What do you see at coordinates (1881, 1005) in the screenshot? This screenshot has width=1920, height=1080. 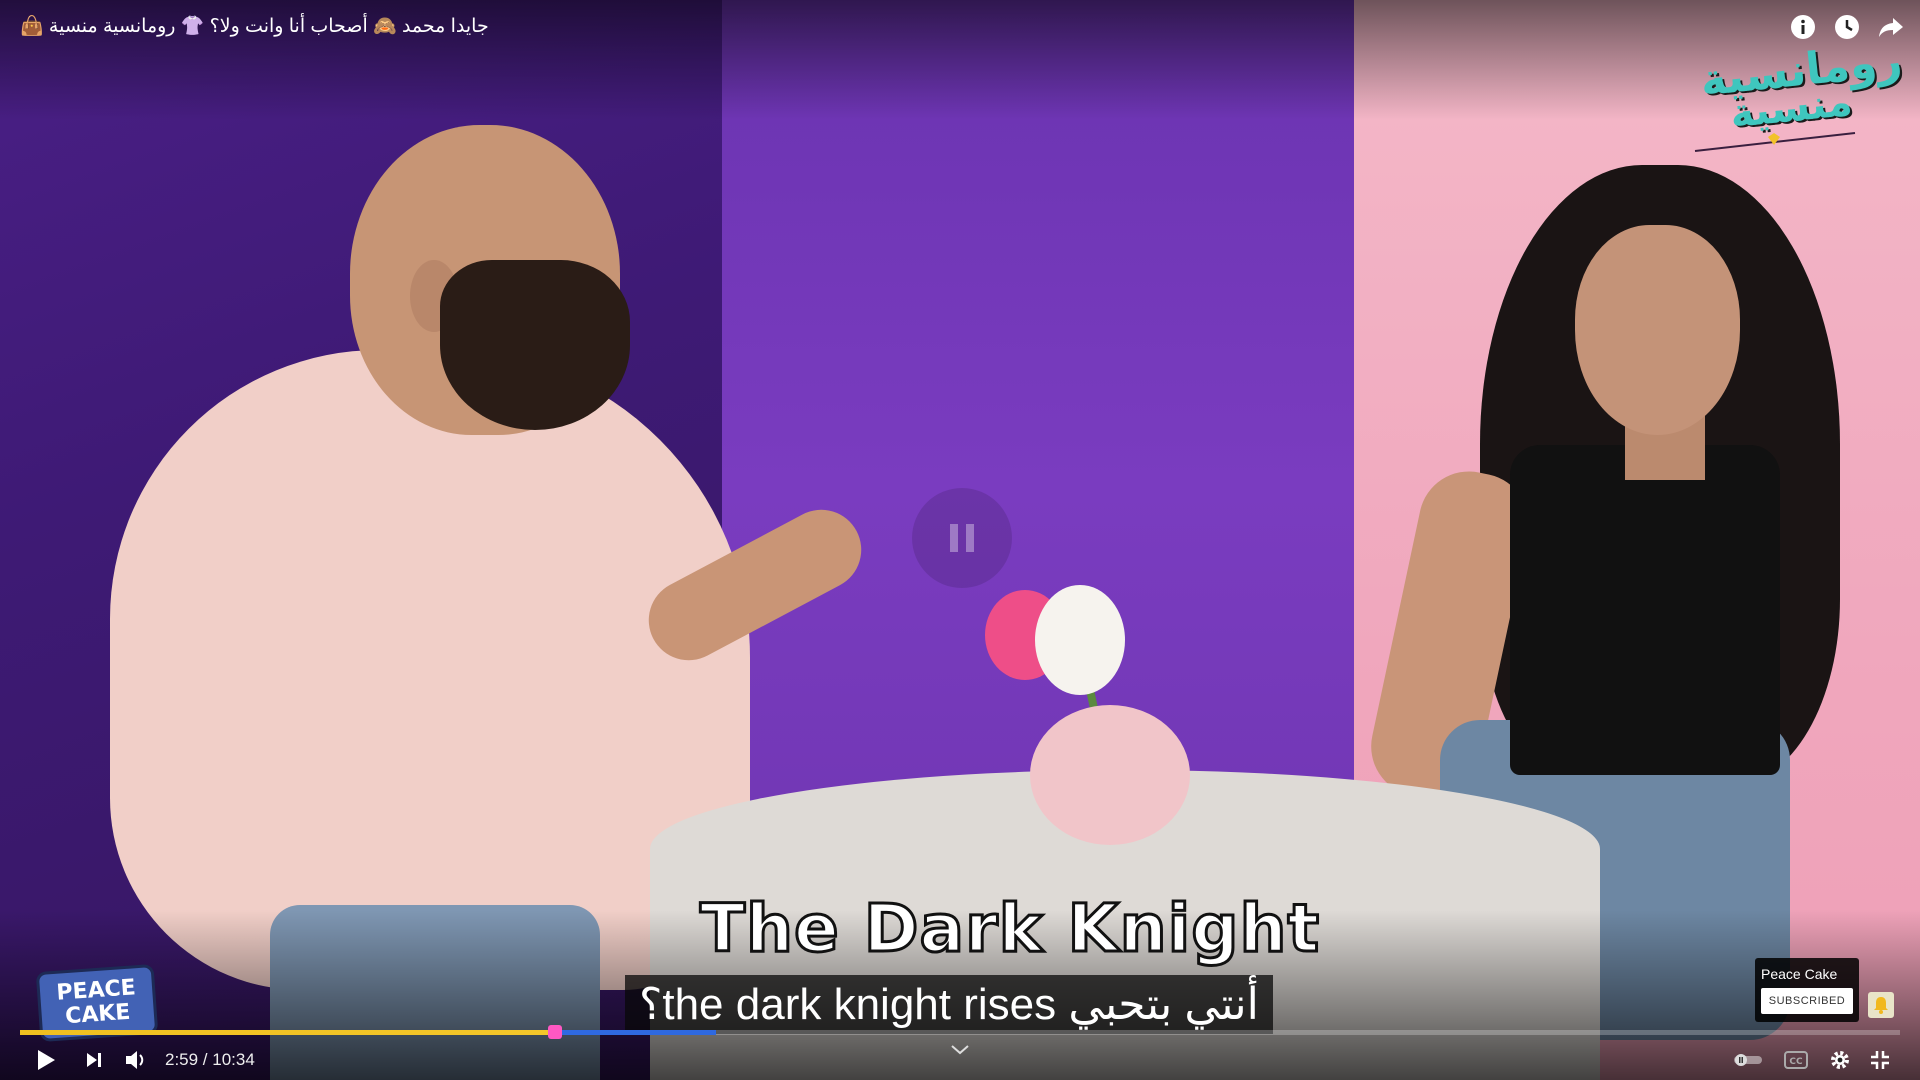 I see `bell-icon` at bounding box center [1881, 1005].